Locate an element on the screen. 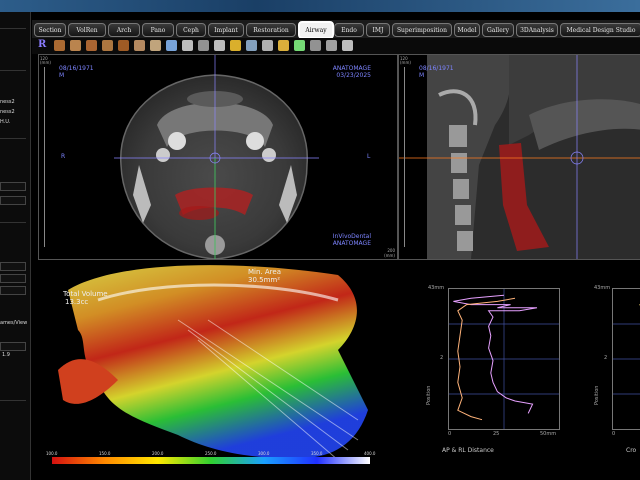 This screenshot has width=640, height=480. head-side-icon is located at coordinates (91, 45).